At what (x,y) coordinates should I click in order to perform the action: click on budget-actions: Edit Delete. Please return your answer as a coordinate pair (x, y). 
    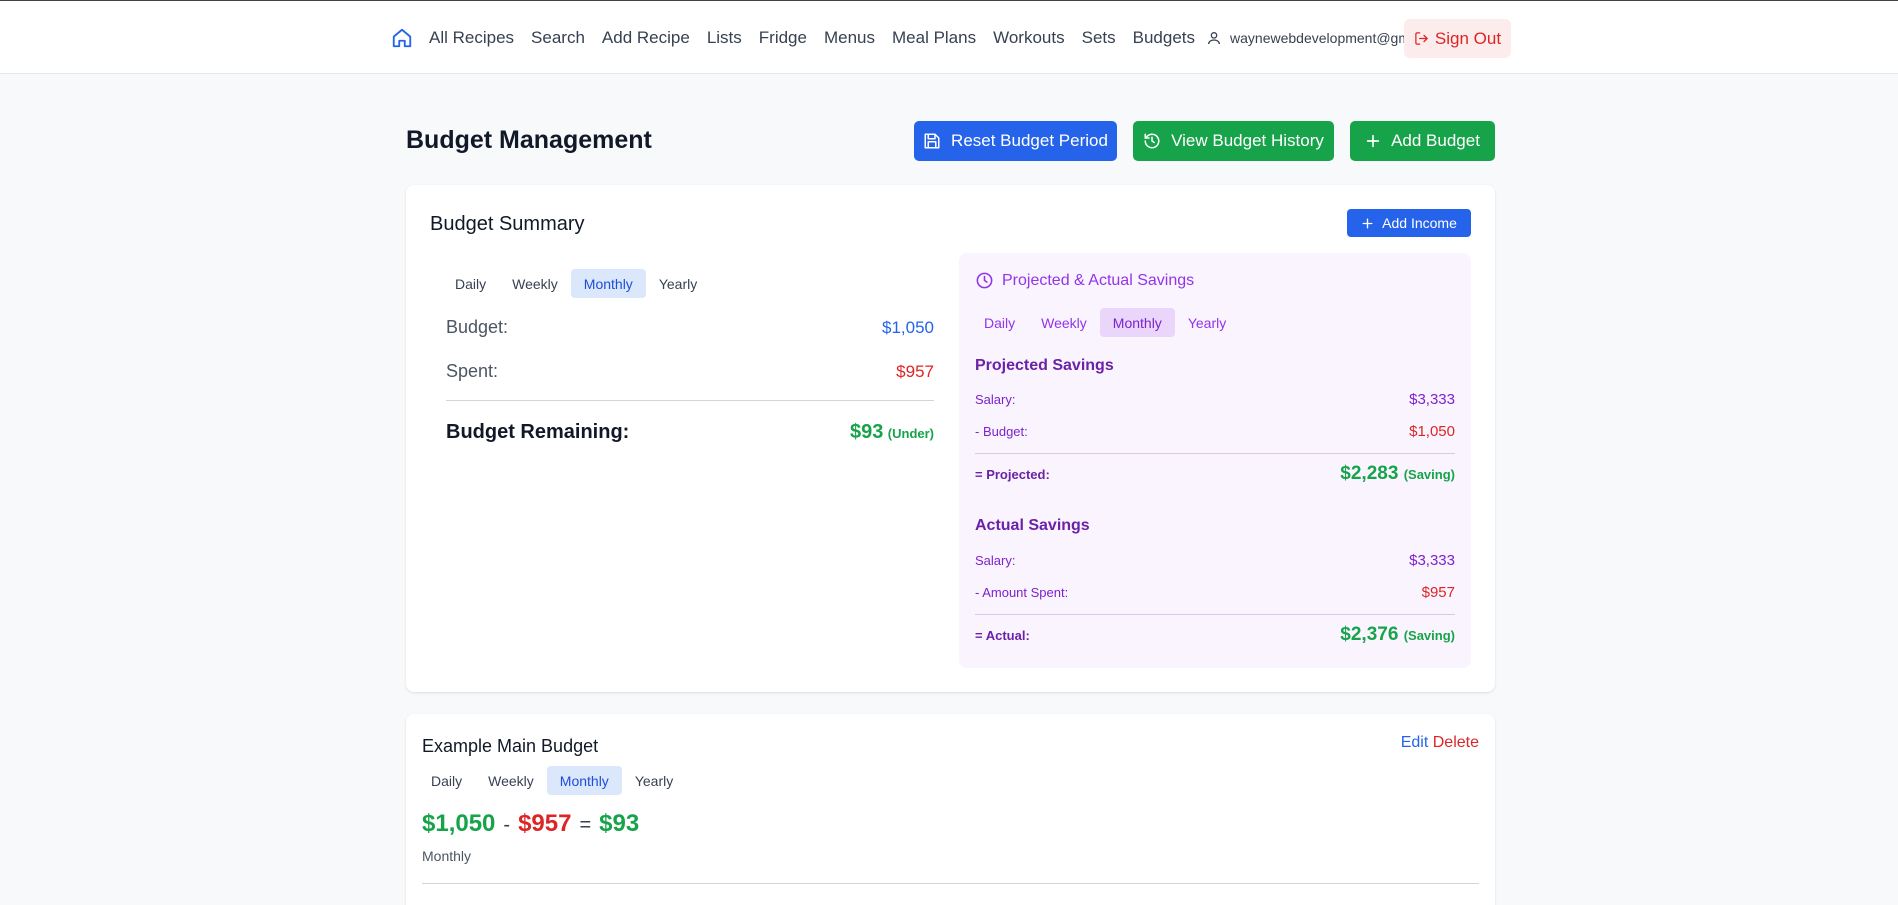
    Looking at the image, I should click on (1440, 743).